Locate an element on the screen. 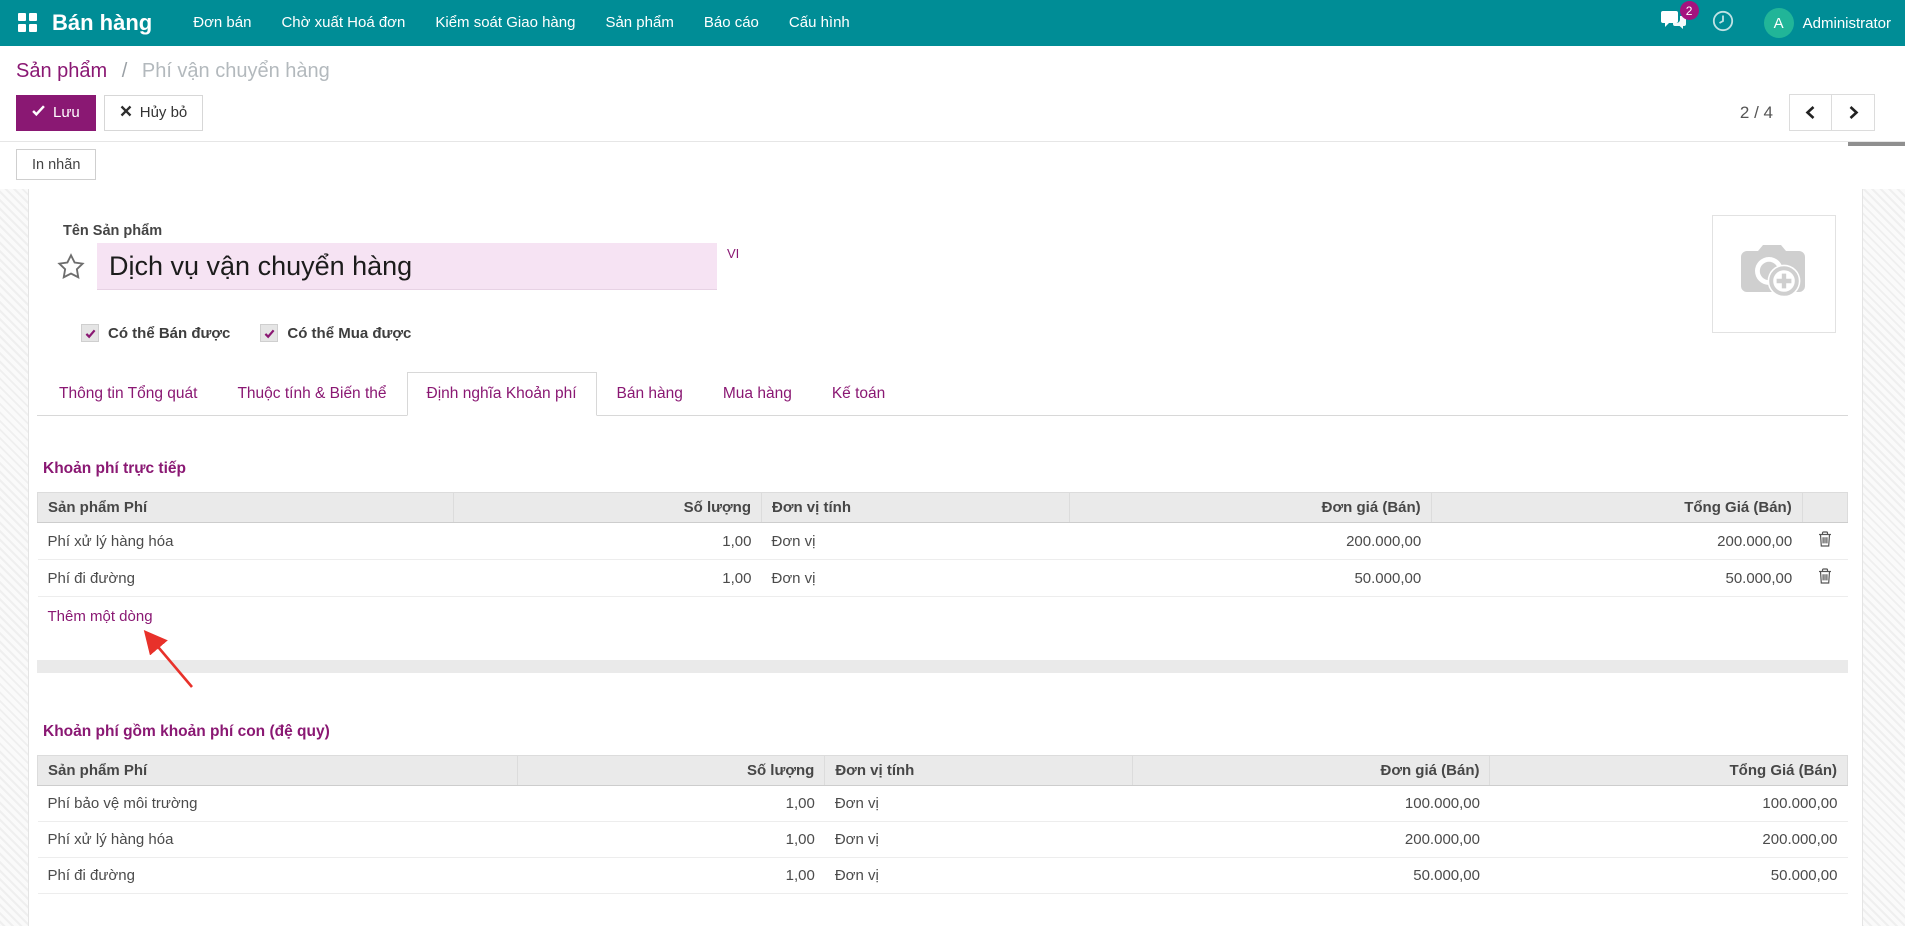 This screenshot has height=926, width=1905. checkbox-checked-icon is located at coordinates (90, 333).